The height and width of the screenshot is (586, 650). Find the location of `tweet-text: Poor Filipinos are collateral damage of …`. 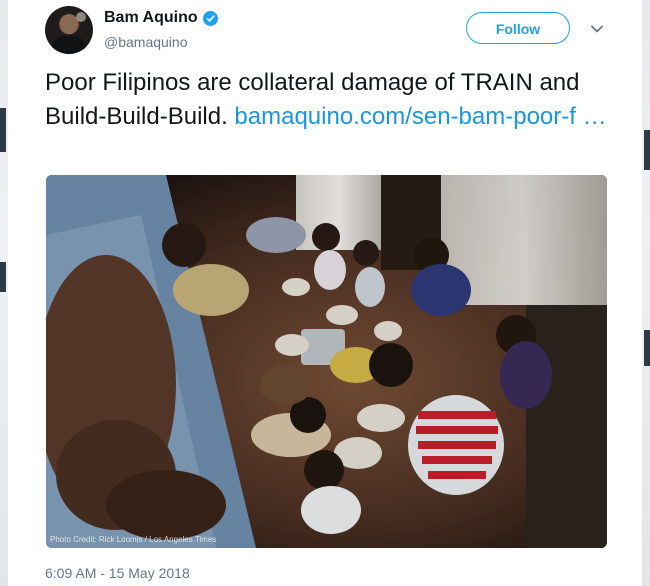

tweet-text: Poor Filipinos are collateral damage of … is located at coordinates (330, 100).